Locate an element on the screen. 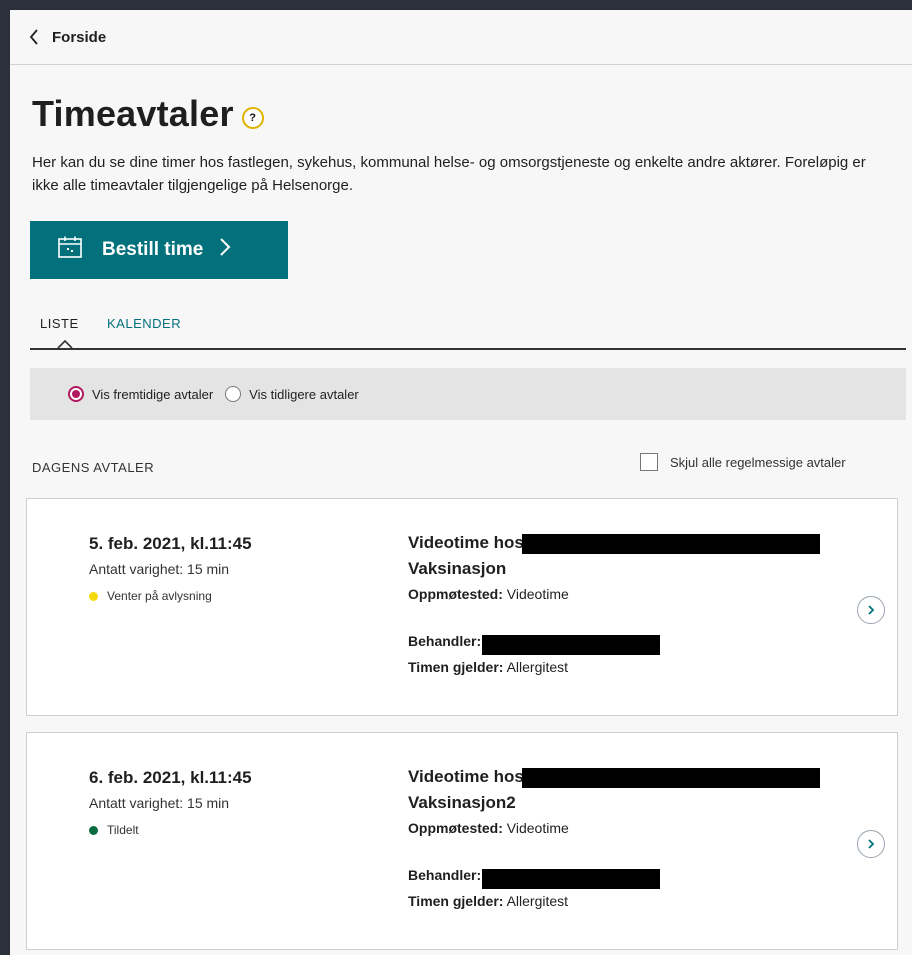  radio-future-label: Vis fremtidige avtaler is located at coordinates (152, 394).